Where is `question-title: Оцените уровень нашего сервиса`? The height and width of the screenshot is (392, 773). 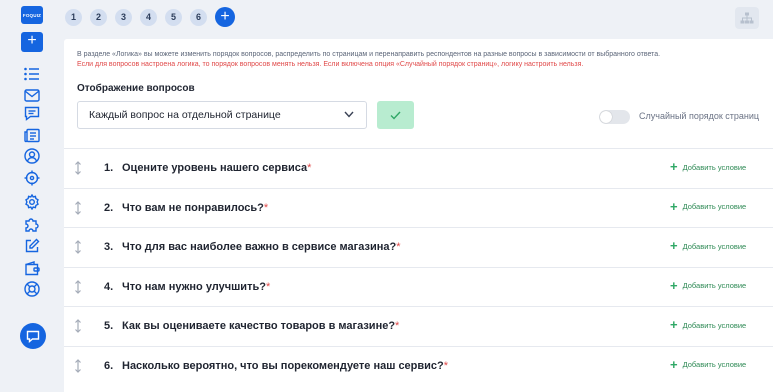 question-title: Оцените уровень нашего сервиса is located at coordinates (215, 168).